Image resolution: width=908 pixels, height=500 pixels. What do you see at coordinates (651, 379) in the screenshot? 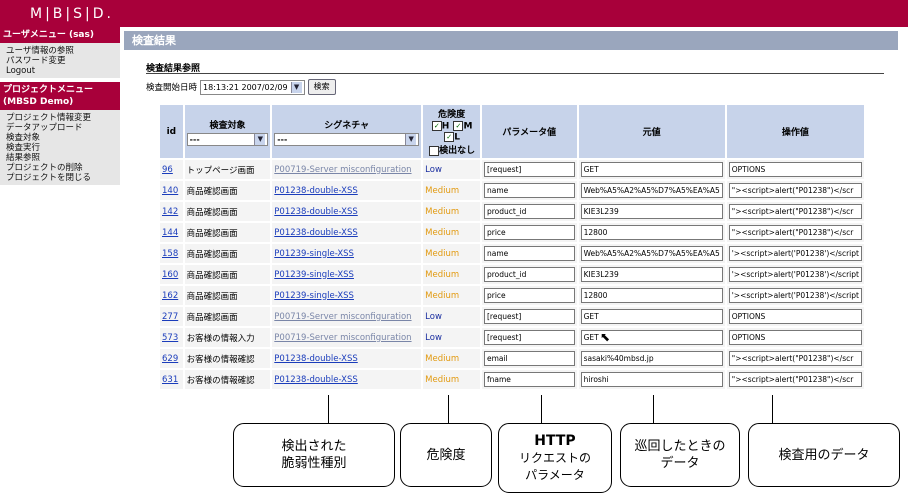
I see `row-original-field: hiroshi` at bounding box center [651, 379].